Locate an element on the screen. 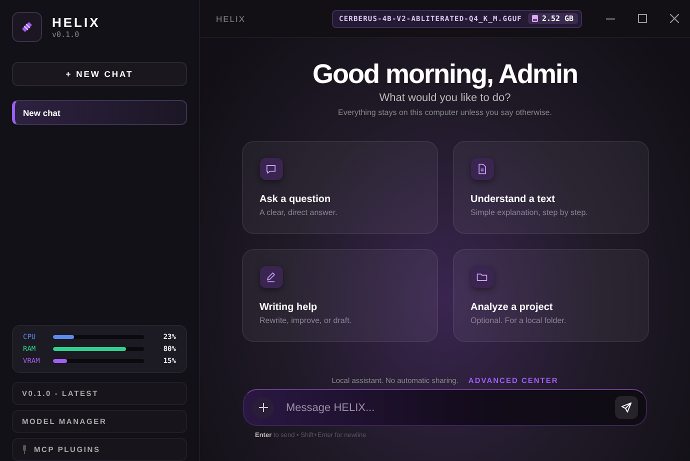 Image resolution: width=690 pixels, height=461 pixels. memory-icon is located at coordinates (535, 18).